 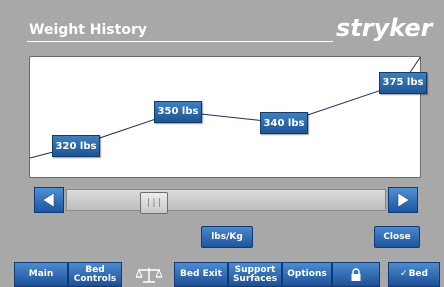 What do you see at coordinates (154, 203) in the screenshot?
I see `scroll-thumb: |||` at bounding box center [154, 203].